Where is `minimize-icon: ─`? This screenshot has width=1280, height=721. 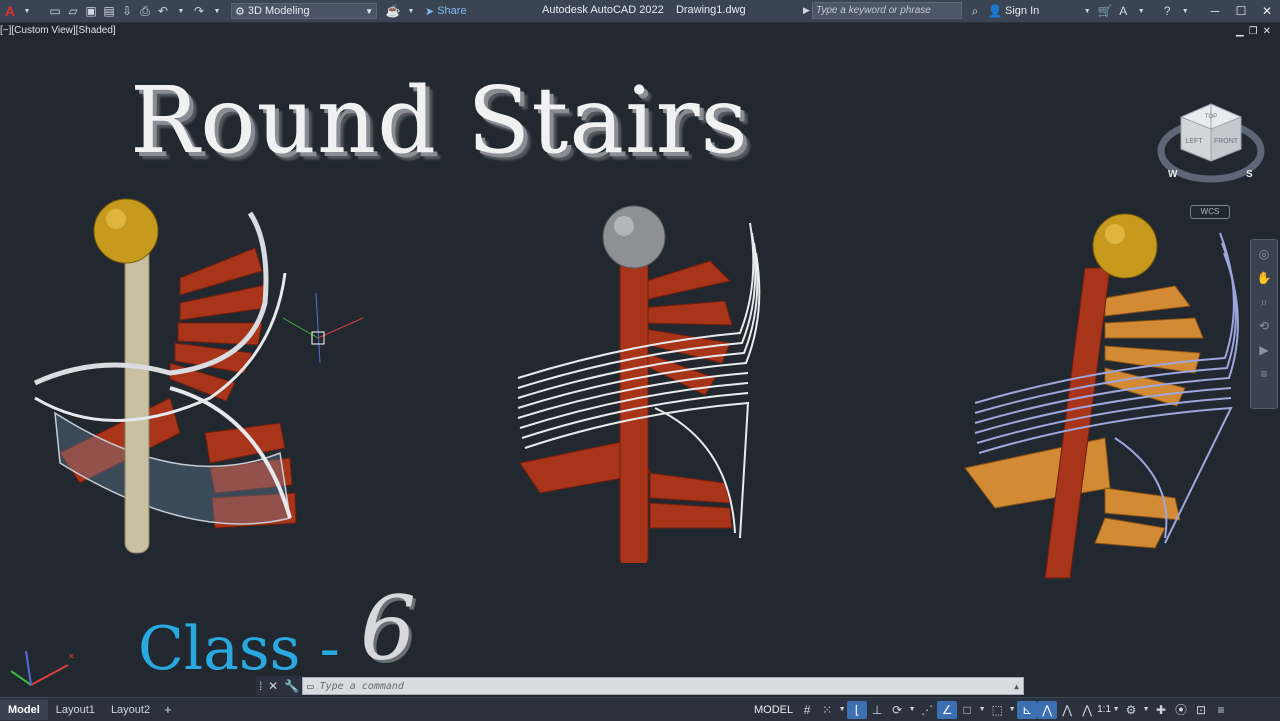 minimize-icon: ─ is located at coordinates (1215, 11).